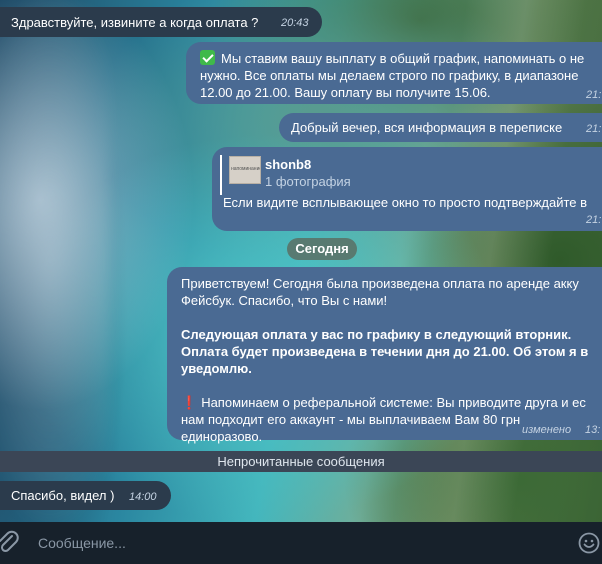 The height and width of the screenshot is (564, 602). I want to click on exclamation-icon: ❗, so click(189, 402).